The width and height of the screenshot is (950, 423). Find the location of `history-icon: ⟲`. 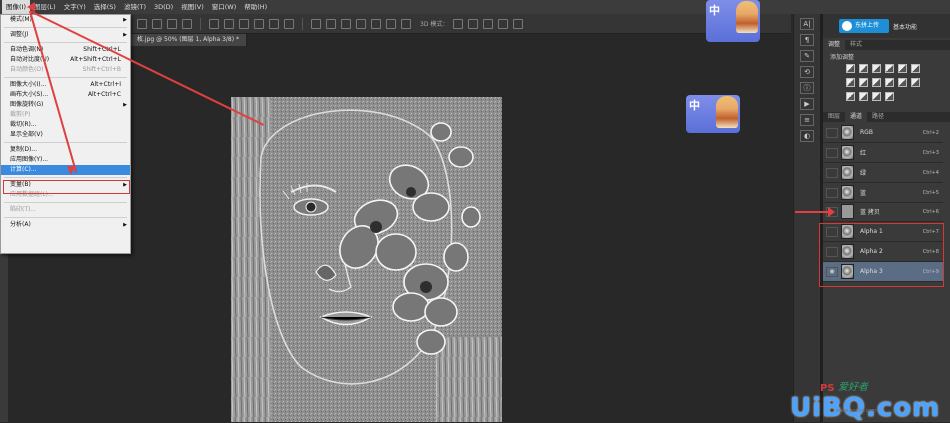

history-icon: ⟲ is located at coordinates (807, 72).